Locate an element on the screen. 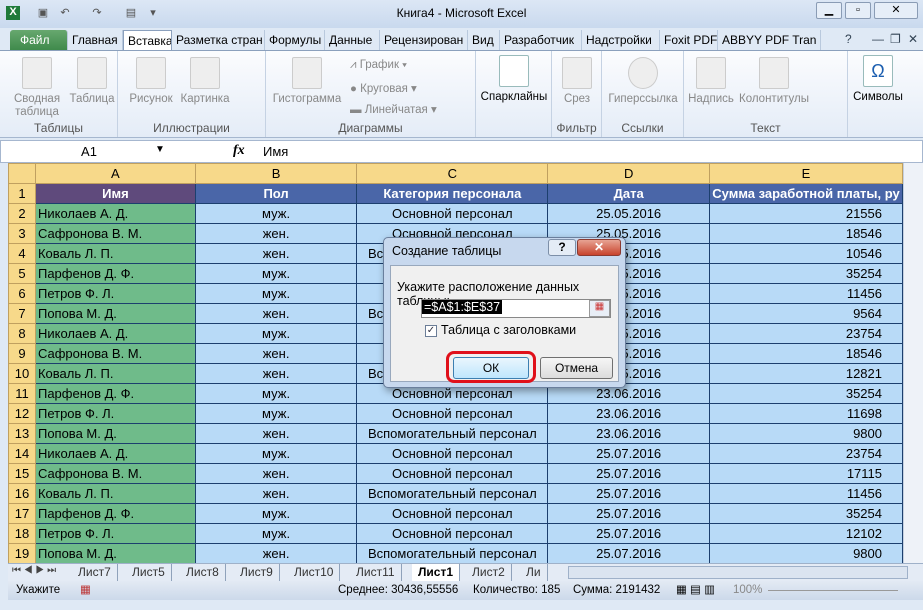  help-icon: ? is located at coordinates (848, 39).